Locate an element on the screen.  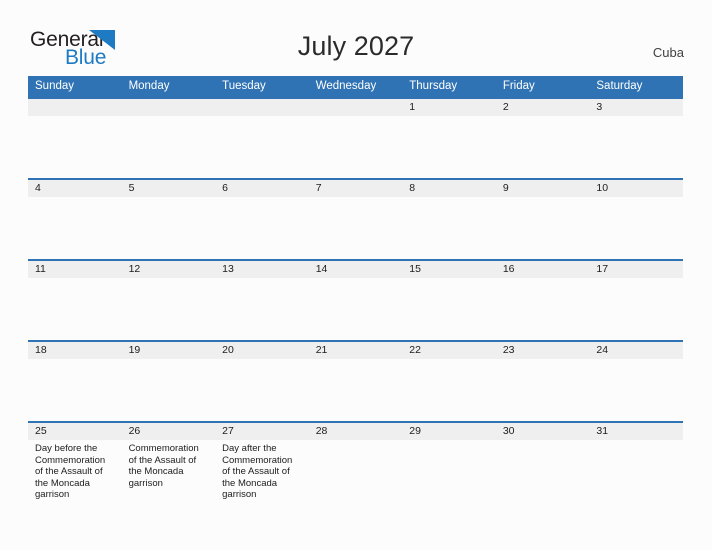
weekday-header-sunday: Sunday is located at coordinates (55, 86).